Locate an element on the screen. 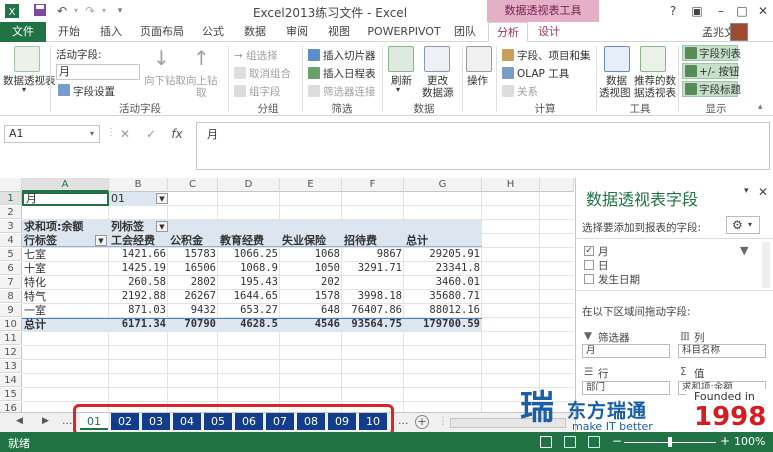 Image resolution: width=773 pixels, height=452 pixels. zoom-slider-thumb is located at coordinates (670, 442).